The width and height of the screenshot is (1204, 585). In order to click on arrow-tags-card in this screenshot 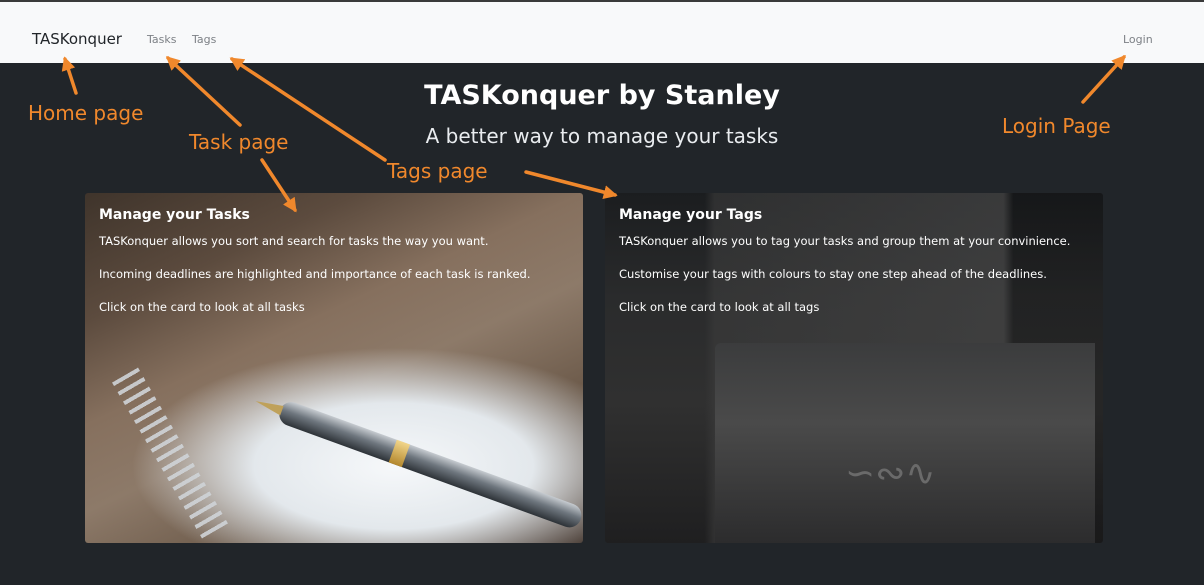, I will do `click(571, 184)`.